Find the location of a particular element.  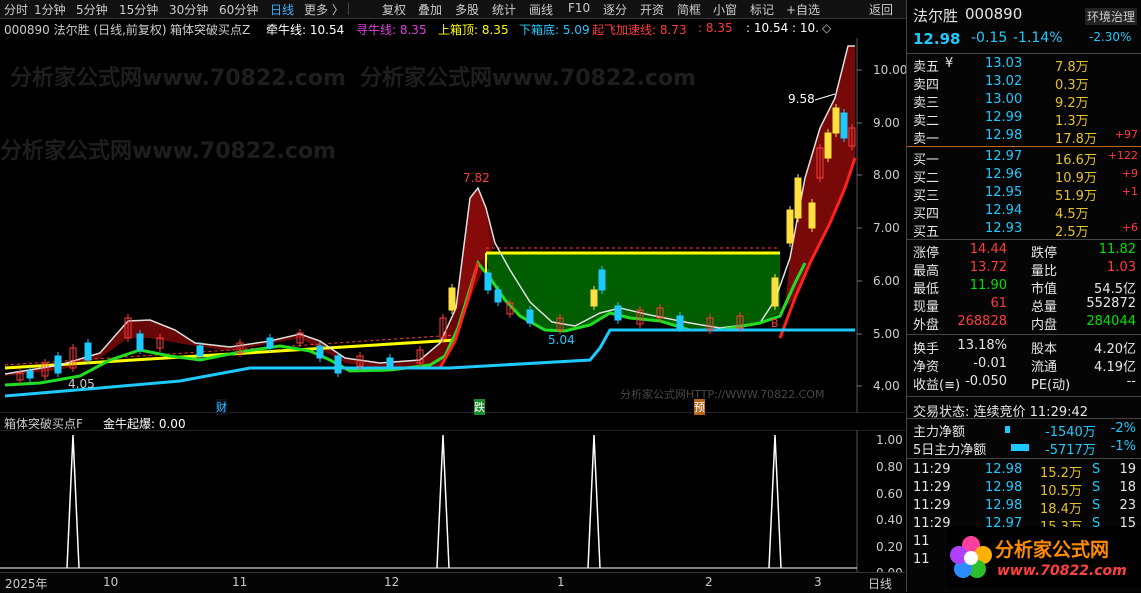

x-label-dec: 12 is located at coordinates (392, 582).